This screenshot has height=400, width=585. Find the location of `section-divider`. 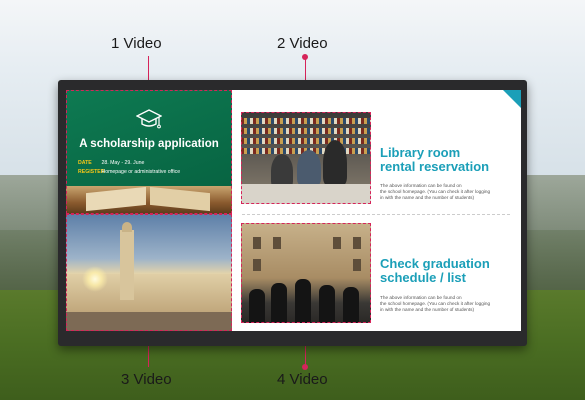

section-divider is located at coordinates (376, 214).